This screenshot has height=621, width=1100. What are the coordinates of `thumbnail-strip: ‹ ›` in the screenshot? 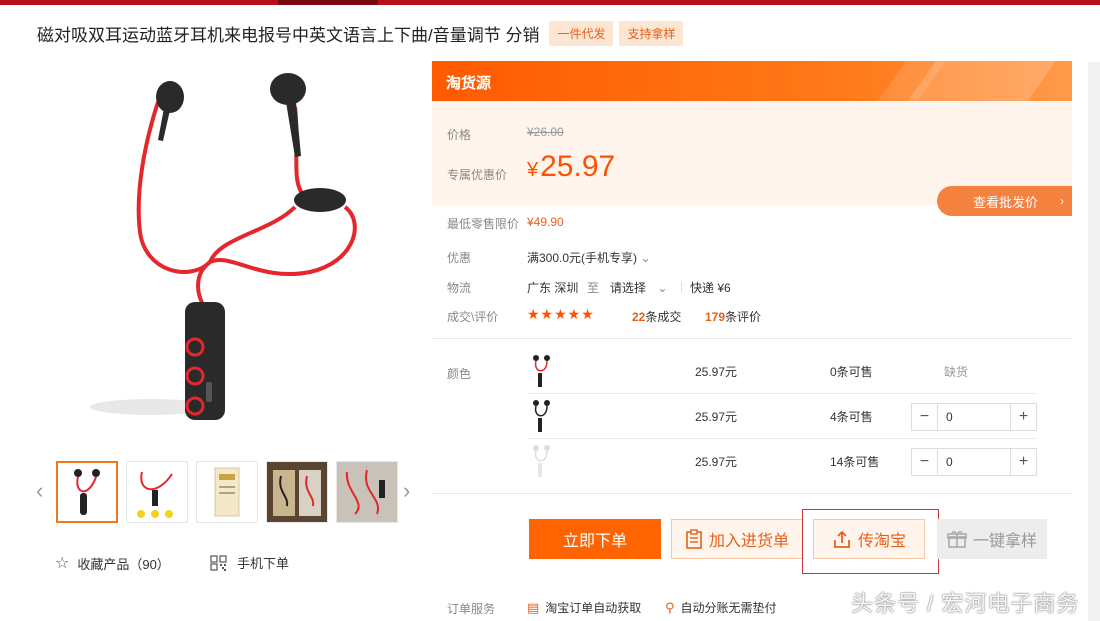 It's located at (228, 492).